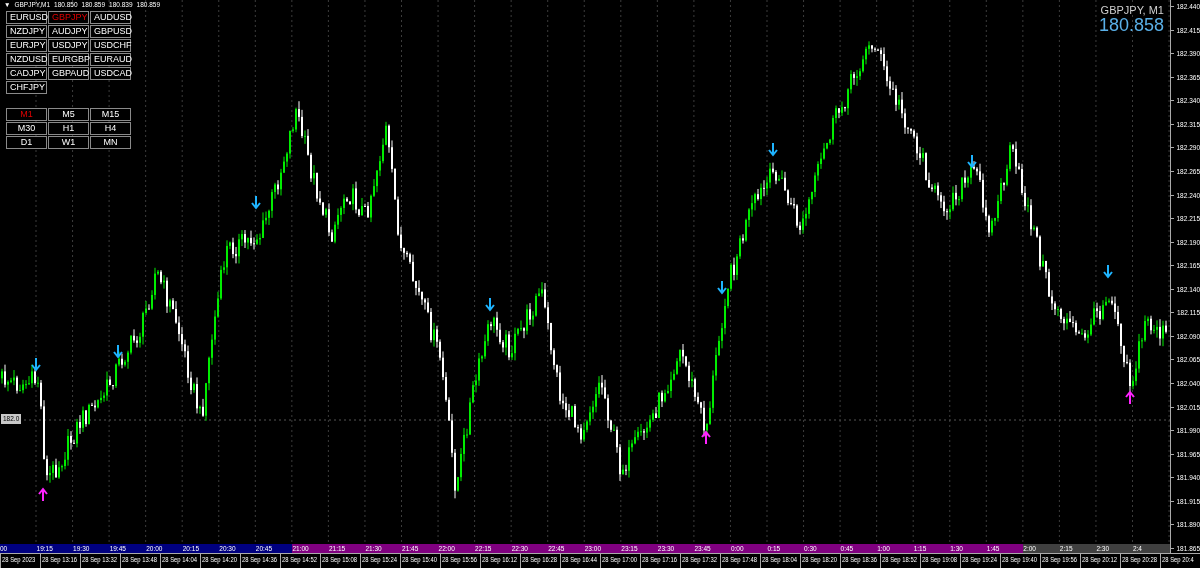 This screenshot has height=568, width=1200. What do you see at coordinates (68, 142) in the screenshot?
I see `timeframe-button: W1` at bounding box center [68, 142].